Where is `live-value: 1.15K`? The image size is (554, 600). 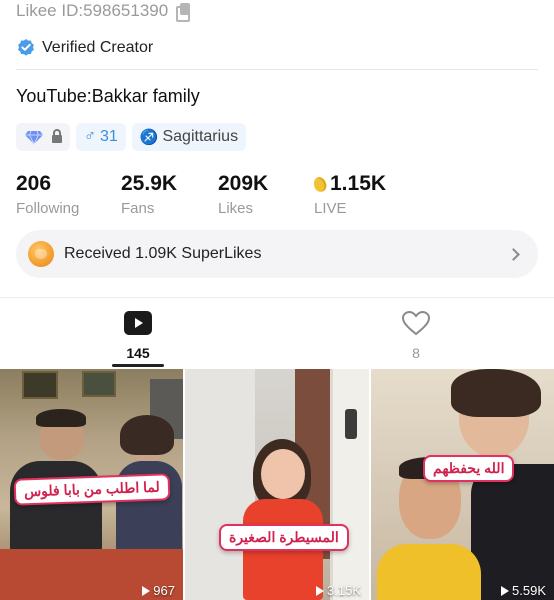 live-value: 1.15K is located at coordinates (358, 183).